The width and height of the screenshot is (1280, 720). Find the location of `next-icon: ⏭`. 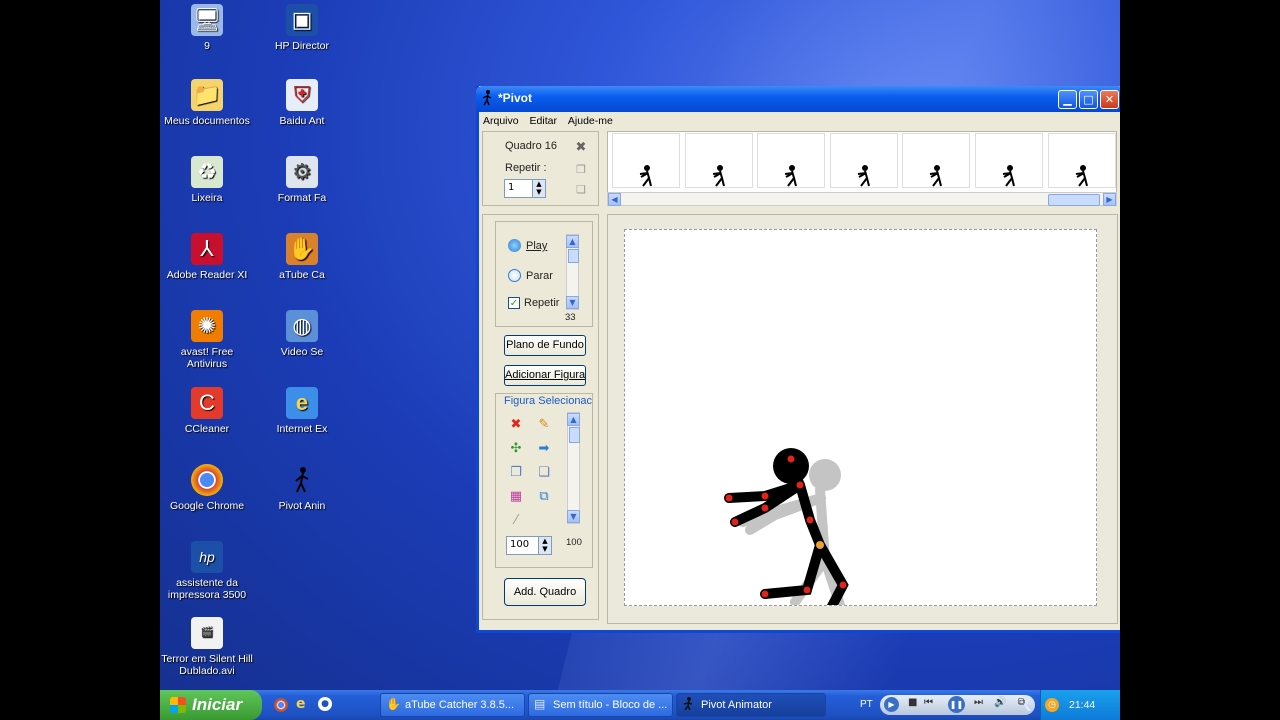

next-icon: ⏭ is located at coordinates (978, 702).